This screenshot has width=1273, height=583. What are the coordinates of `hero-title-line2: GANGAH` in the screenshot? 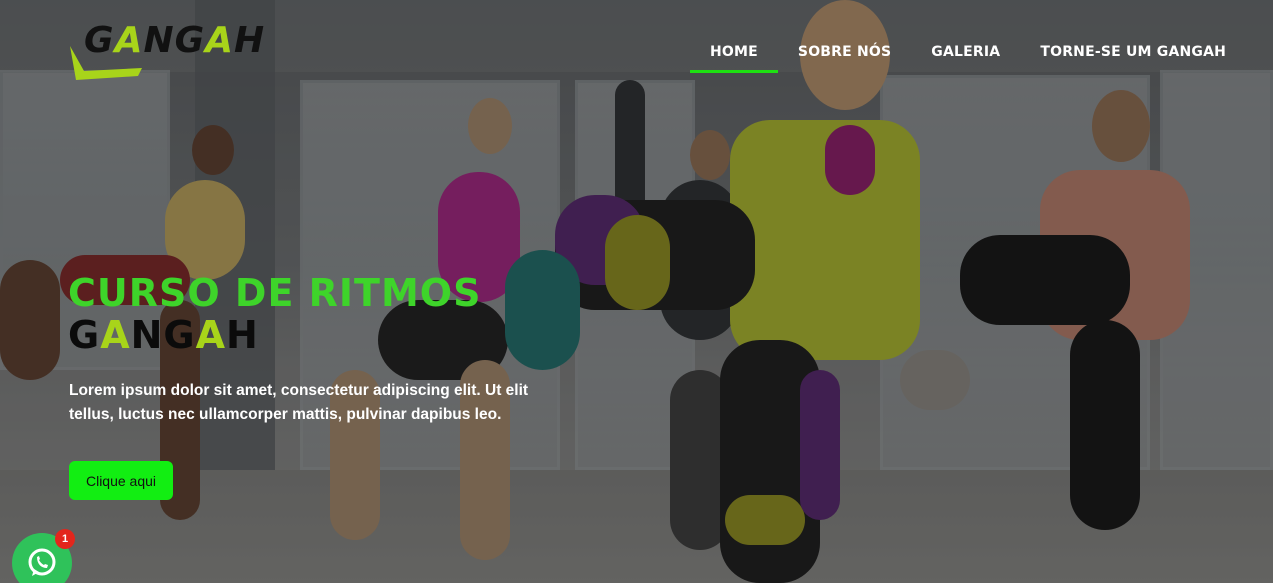 It's located at (163, 335).